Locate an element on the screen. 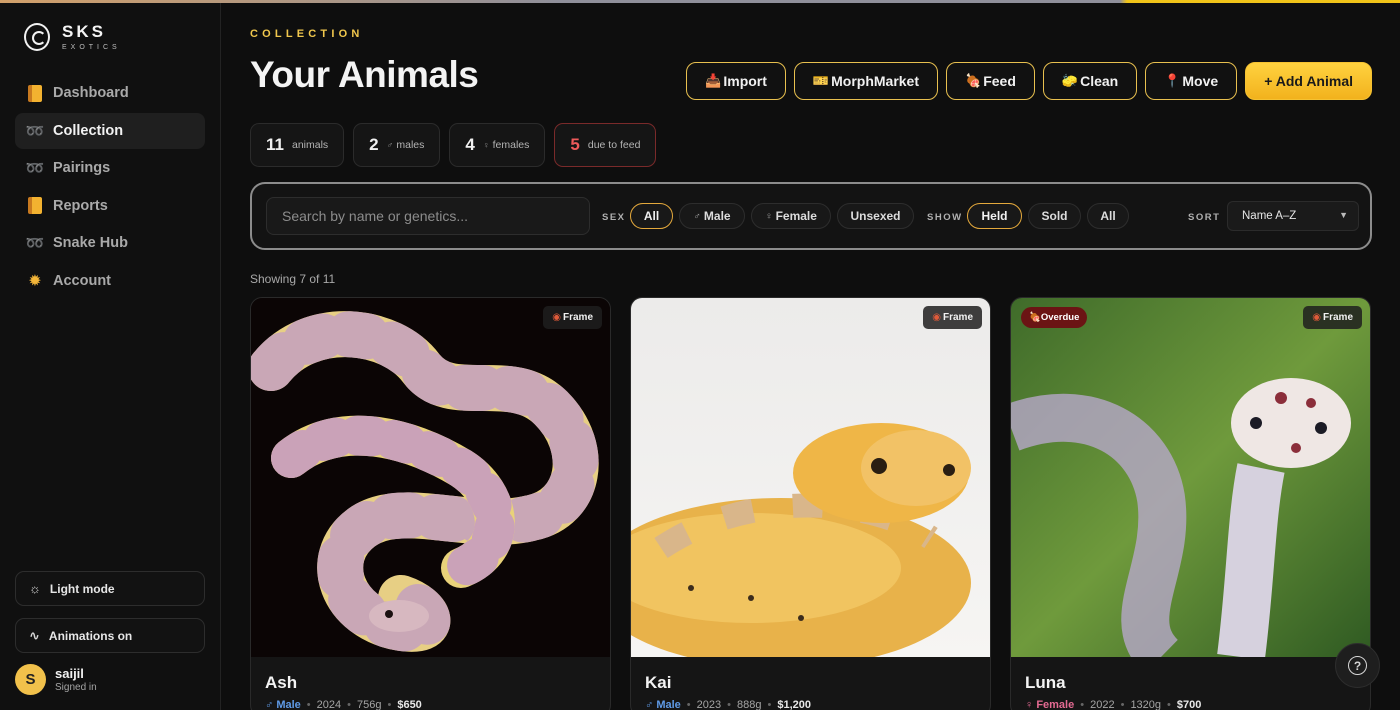 Image resolution: width=1400 pixels, height=710 pixels. sex-filter-female: ♀ Female is located at coordinates (791, 216).